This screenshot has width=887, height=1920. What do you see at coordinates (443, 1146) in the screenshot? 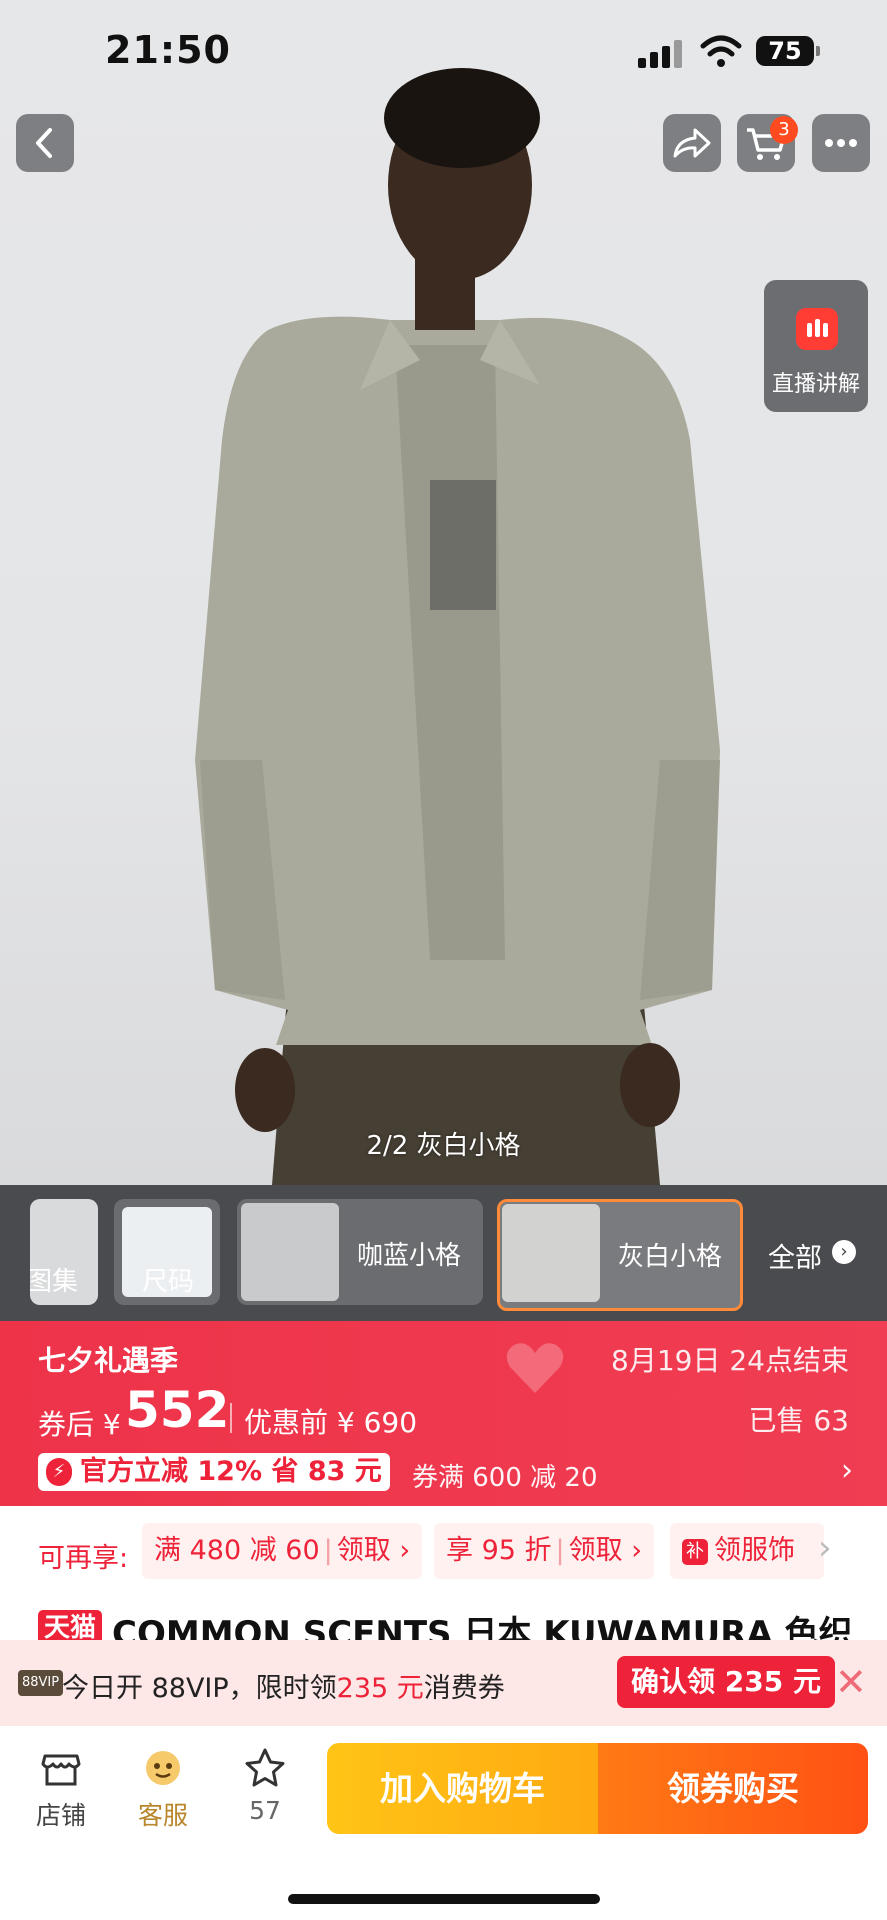
I see `image-pager: 2/2 灰白小格` at bounding box center [443, 1146].